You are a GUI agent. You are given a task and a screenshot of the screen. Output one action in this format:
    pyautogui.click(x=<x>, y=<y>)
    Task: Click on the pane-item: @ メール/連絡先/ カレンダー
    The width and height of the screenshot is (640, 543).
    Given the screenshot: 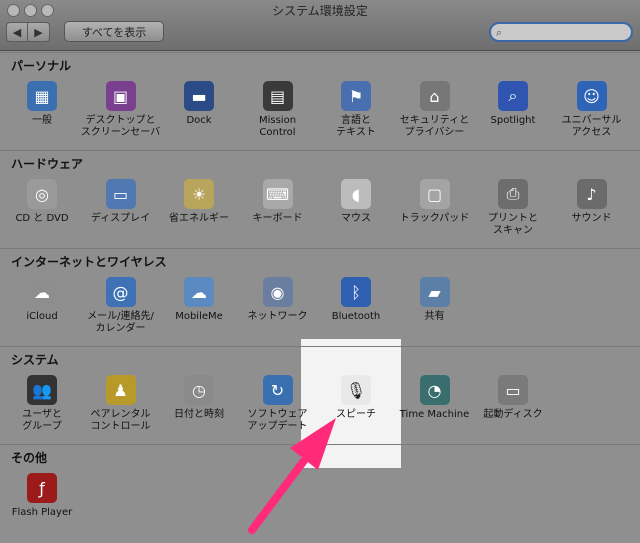 What is the action you would take?
    pyautogui.click(x=121, y=306)
    